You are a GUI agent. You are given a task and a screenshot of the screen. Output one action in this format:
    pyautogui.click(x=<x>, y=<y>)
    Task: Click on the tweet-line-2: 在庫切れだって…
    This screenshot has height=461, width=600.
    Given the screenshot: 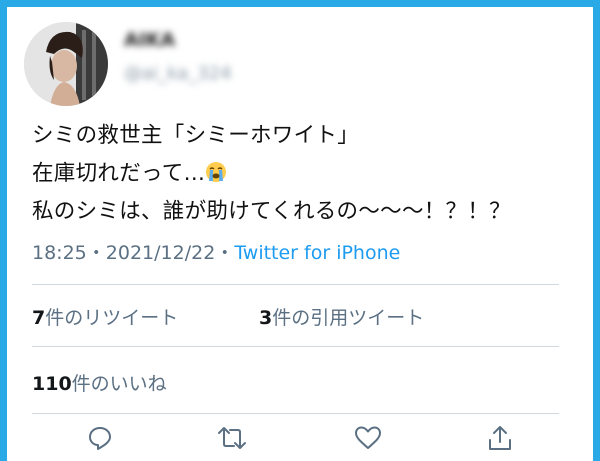 What is the action you would take?
    pyautogui.click(x=309, y=174)
    